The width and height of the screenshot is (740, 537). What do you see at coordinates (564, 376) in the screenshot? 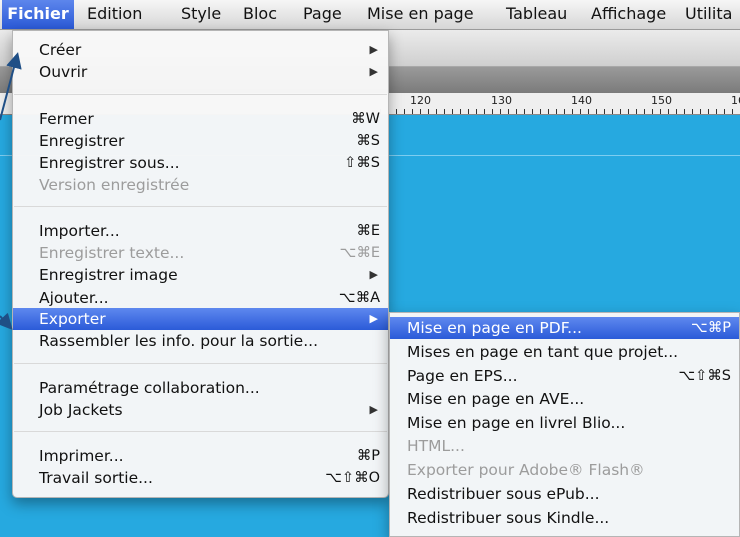
I see `exporter-item-page-en-eps: Page en EPS... ⌥⇧⌘S` at bounding box center [564, 376].